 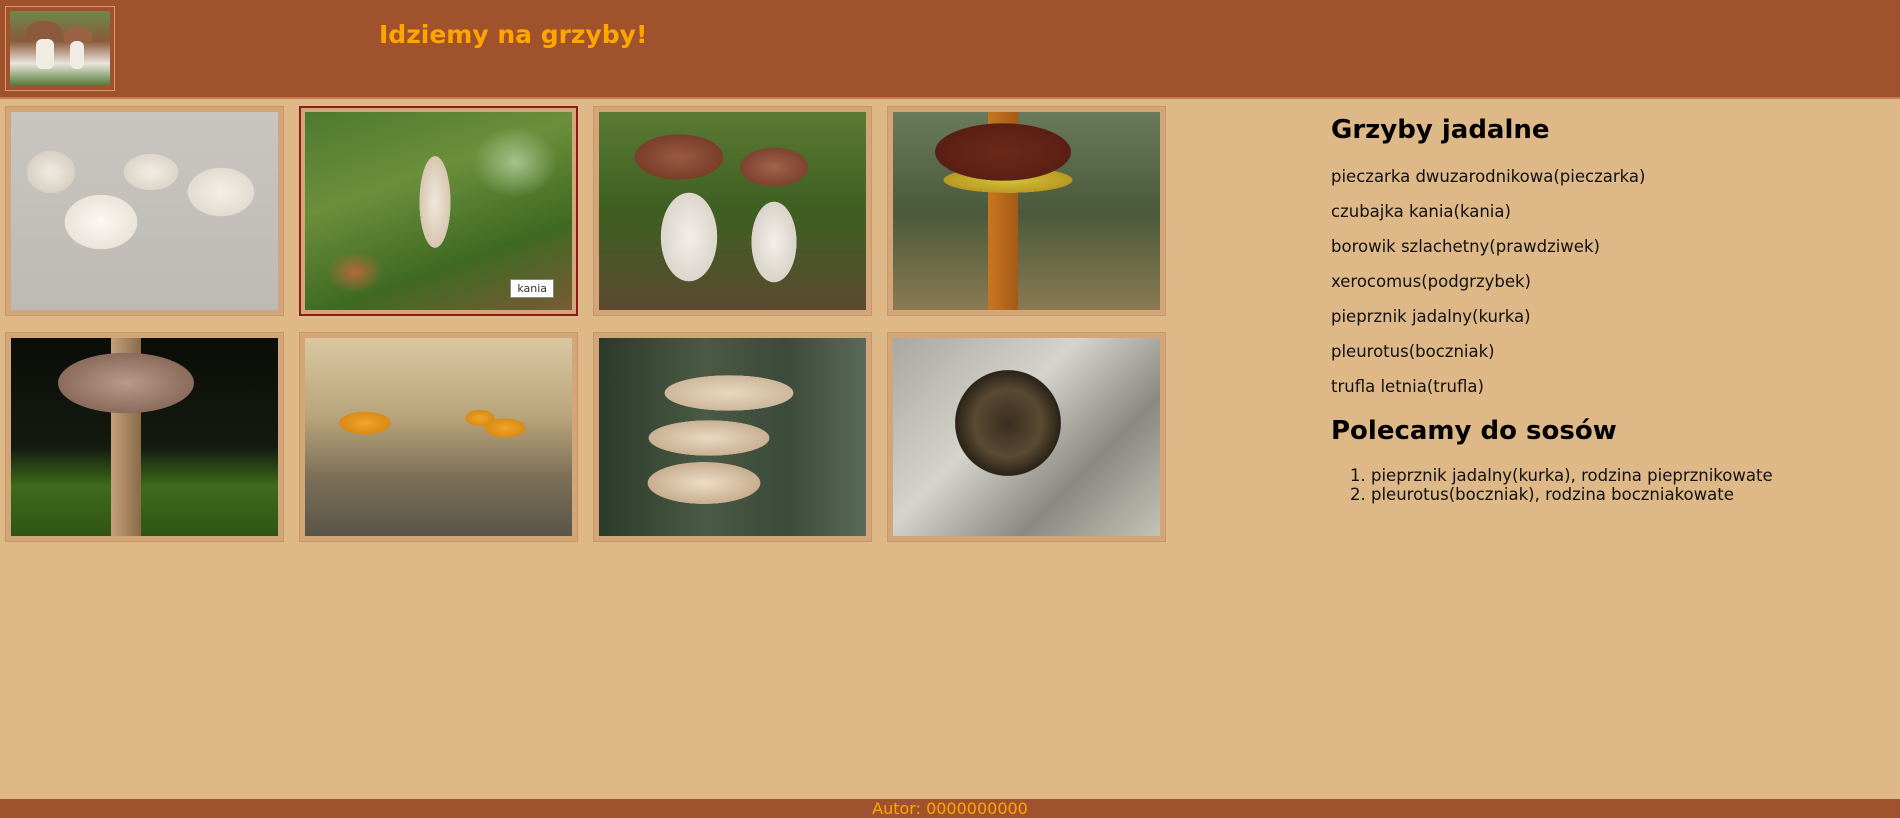 I want to click on photo-boczniak, so click(x=732, y=437).